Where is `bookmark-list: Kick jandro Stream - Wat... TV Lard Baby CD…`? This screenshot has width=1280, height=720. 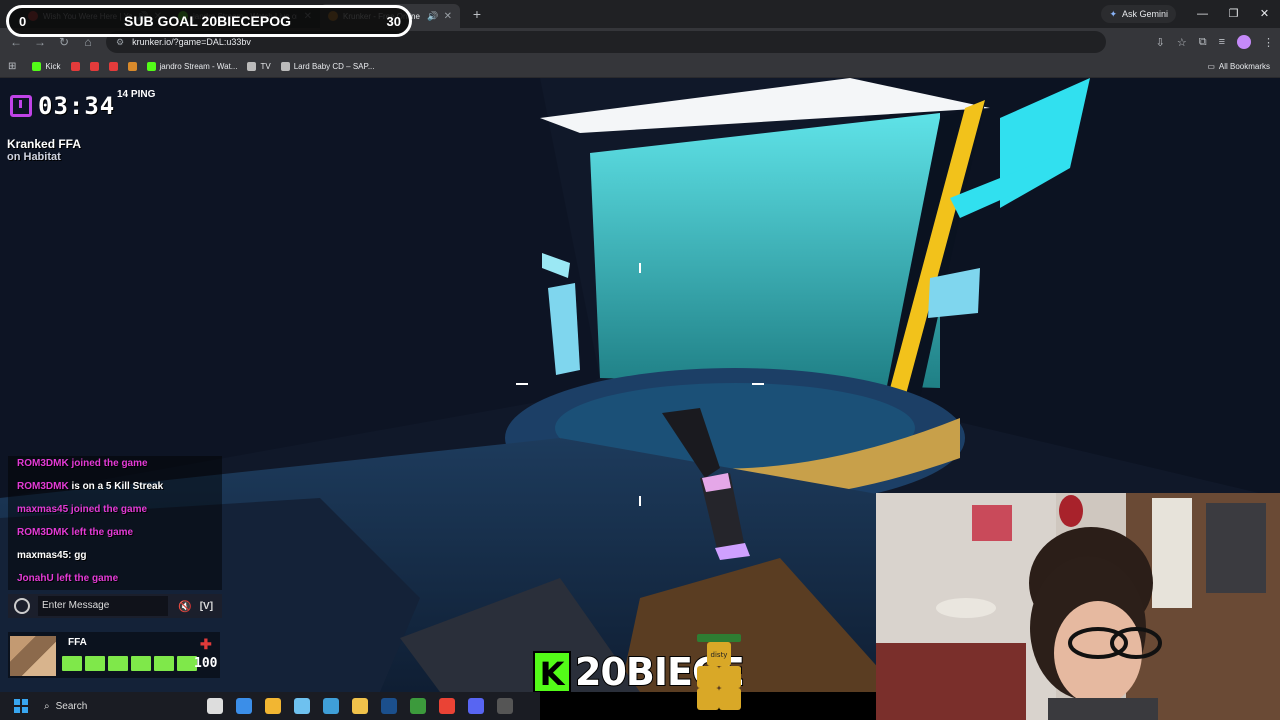
bookmark-list: Kick jandro Stream - Wat... TV Lard Baby CD… is located at coordinates (198, 66).